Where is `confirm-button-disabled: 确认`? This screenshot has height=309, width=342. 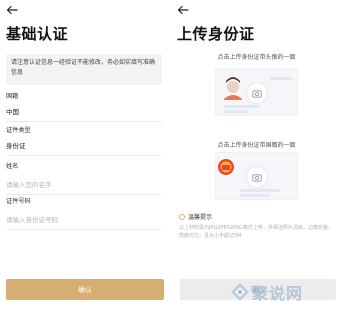 confirm-button-disabled: 确认 is located at coordinates (258, 289).